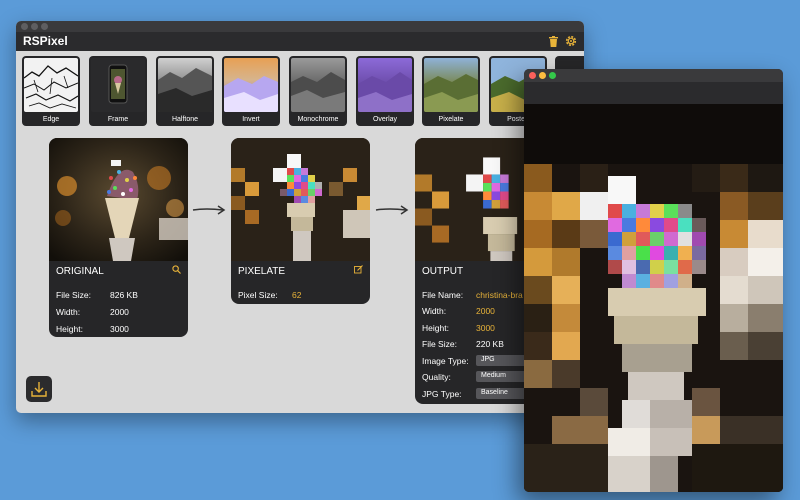 This screenshot has width=800, height=500. What do you see at coordinates (119, 312) in the screenshot?
I see `original-width: 2000` at bounding box center [119, 312].